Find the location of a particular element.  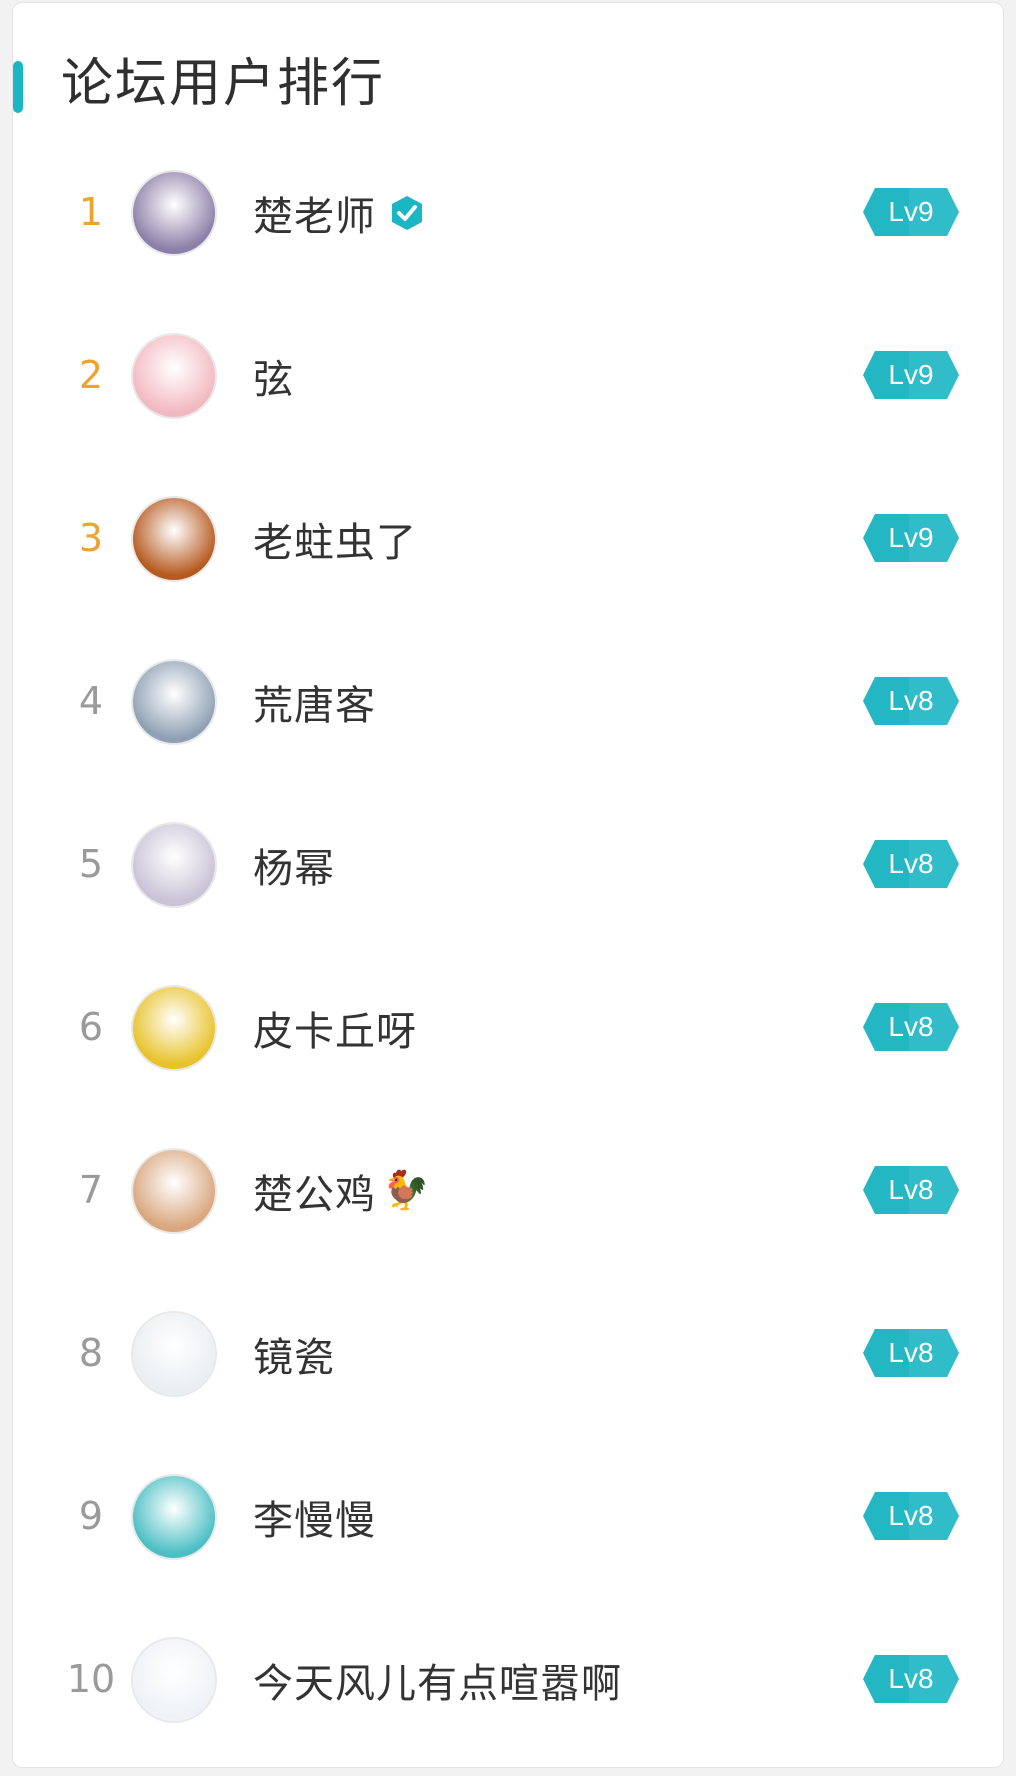

user-name: 杨幂 is located at coordinates (294, 865).